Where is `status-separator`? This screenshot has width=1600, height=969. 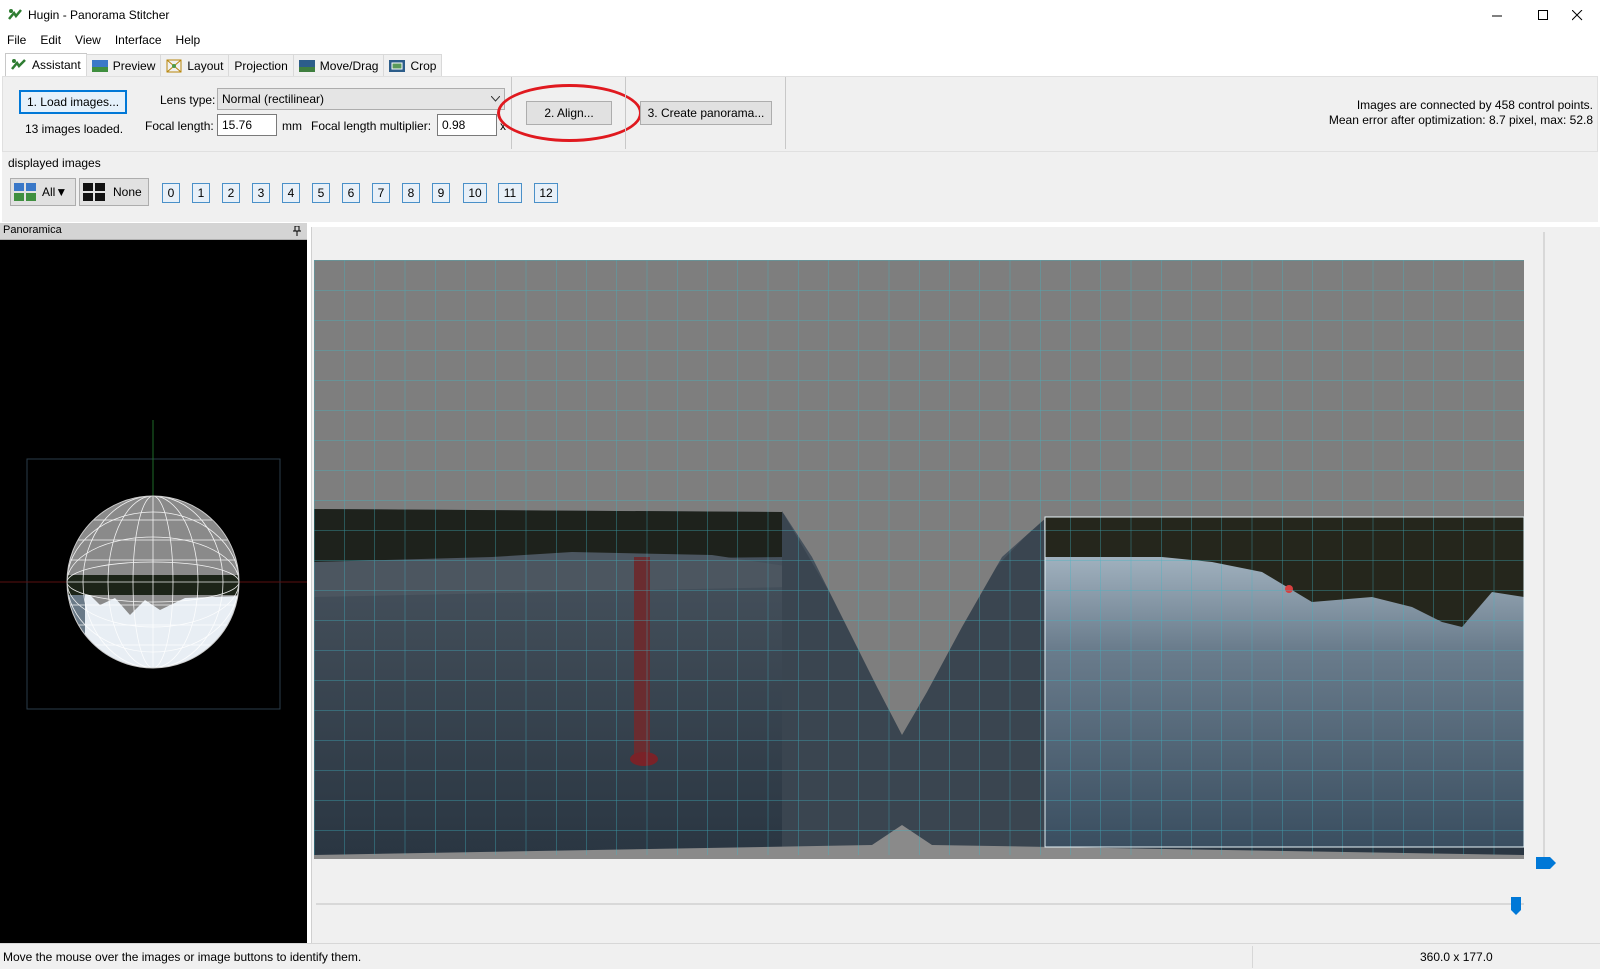 status-separator is located at coordinates (1252, 957).